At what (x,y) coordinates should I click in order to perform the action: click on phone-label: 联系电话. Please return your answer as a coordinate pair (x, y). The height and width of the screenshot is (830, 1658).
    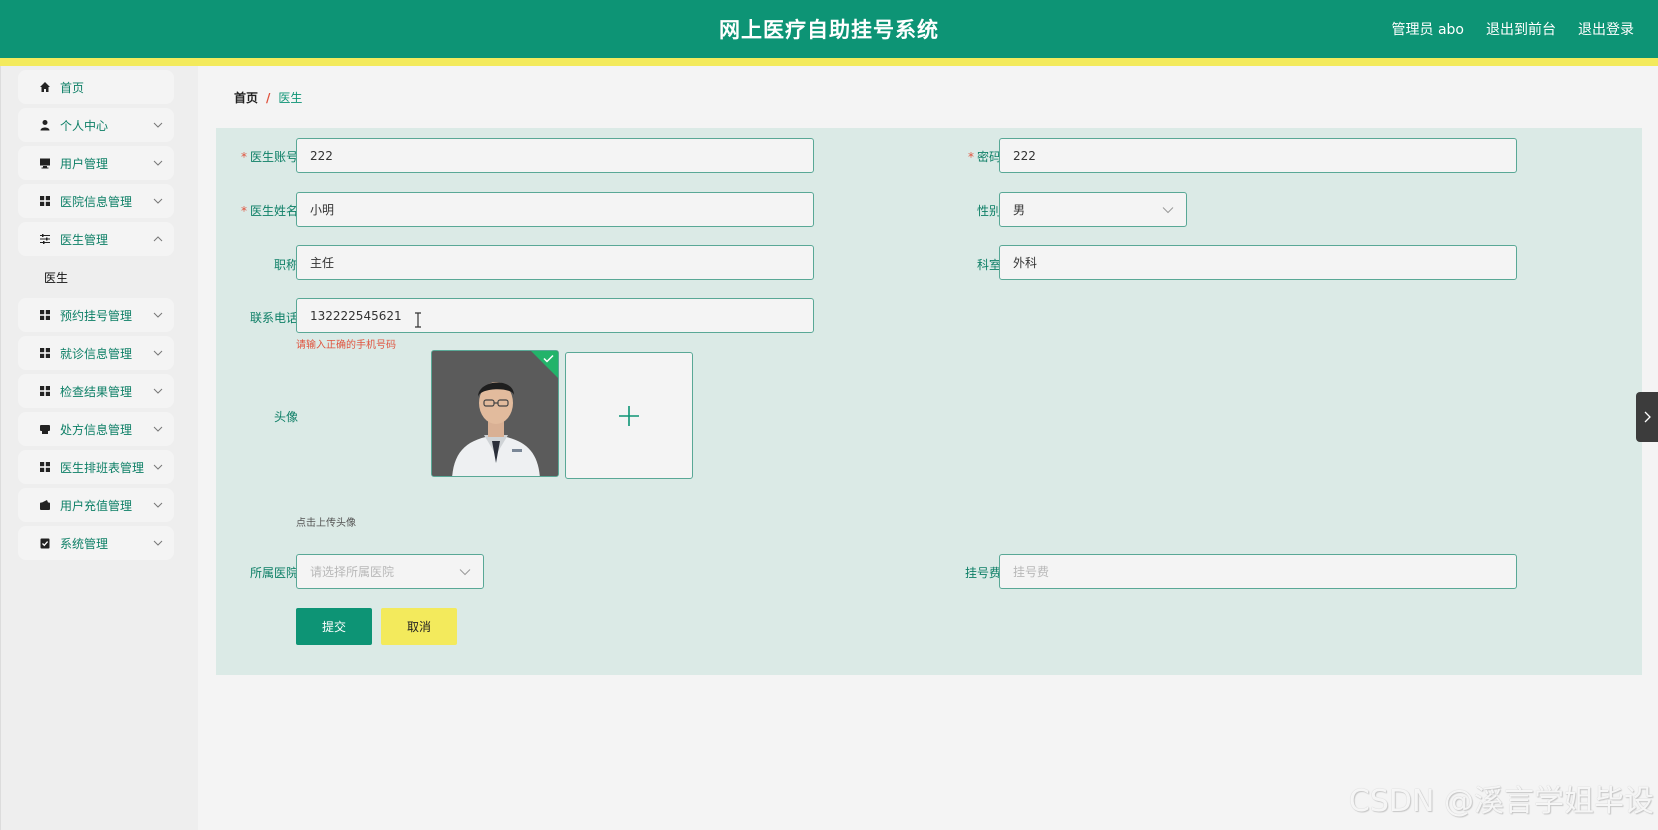
    Looking at the image, I should click on (273, 318).